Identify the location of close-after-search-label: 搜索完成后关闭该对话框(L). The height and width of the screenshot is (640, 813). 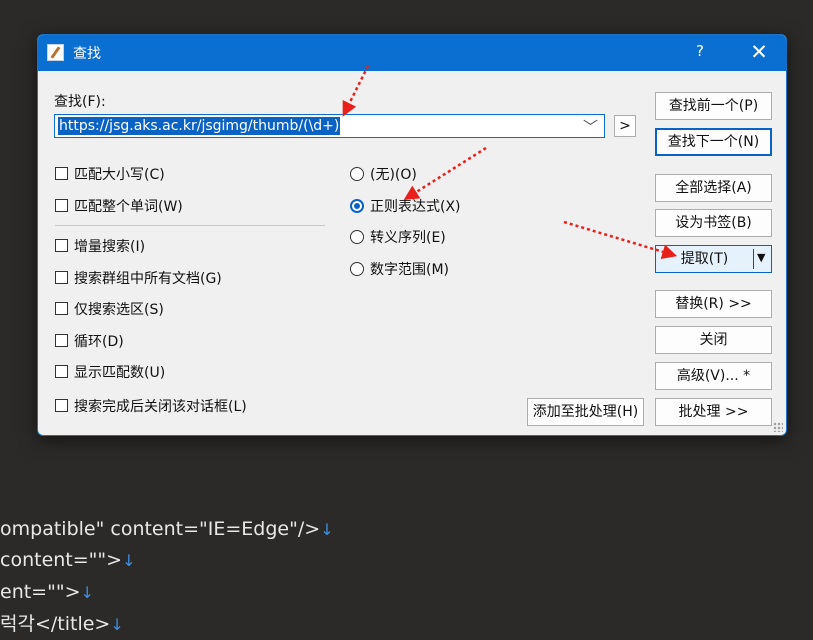
(160, 406).